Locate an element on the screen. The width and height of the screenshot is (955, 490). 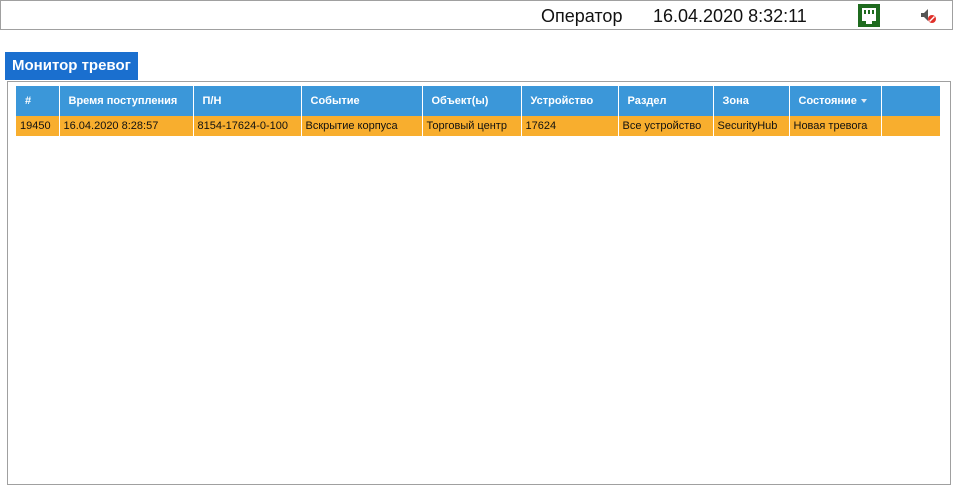
column-header-received-time: Время поступления is located at coordinates (126, 101).